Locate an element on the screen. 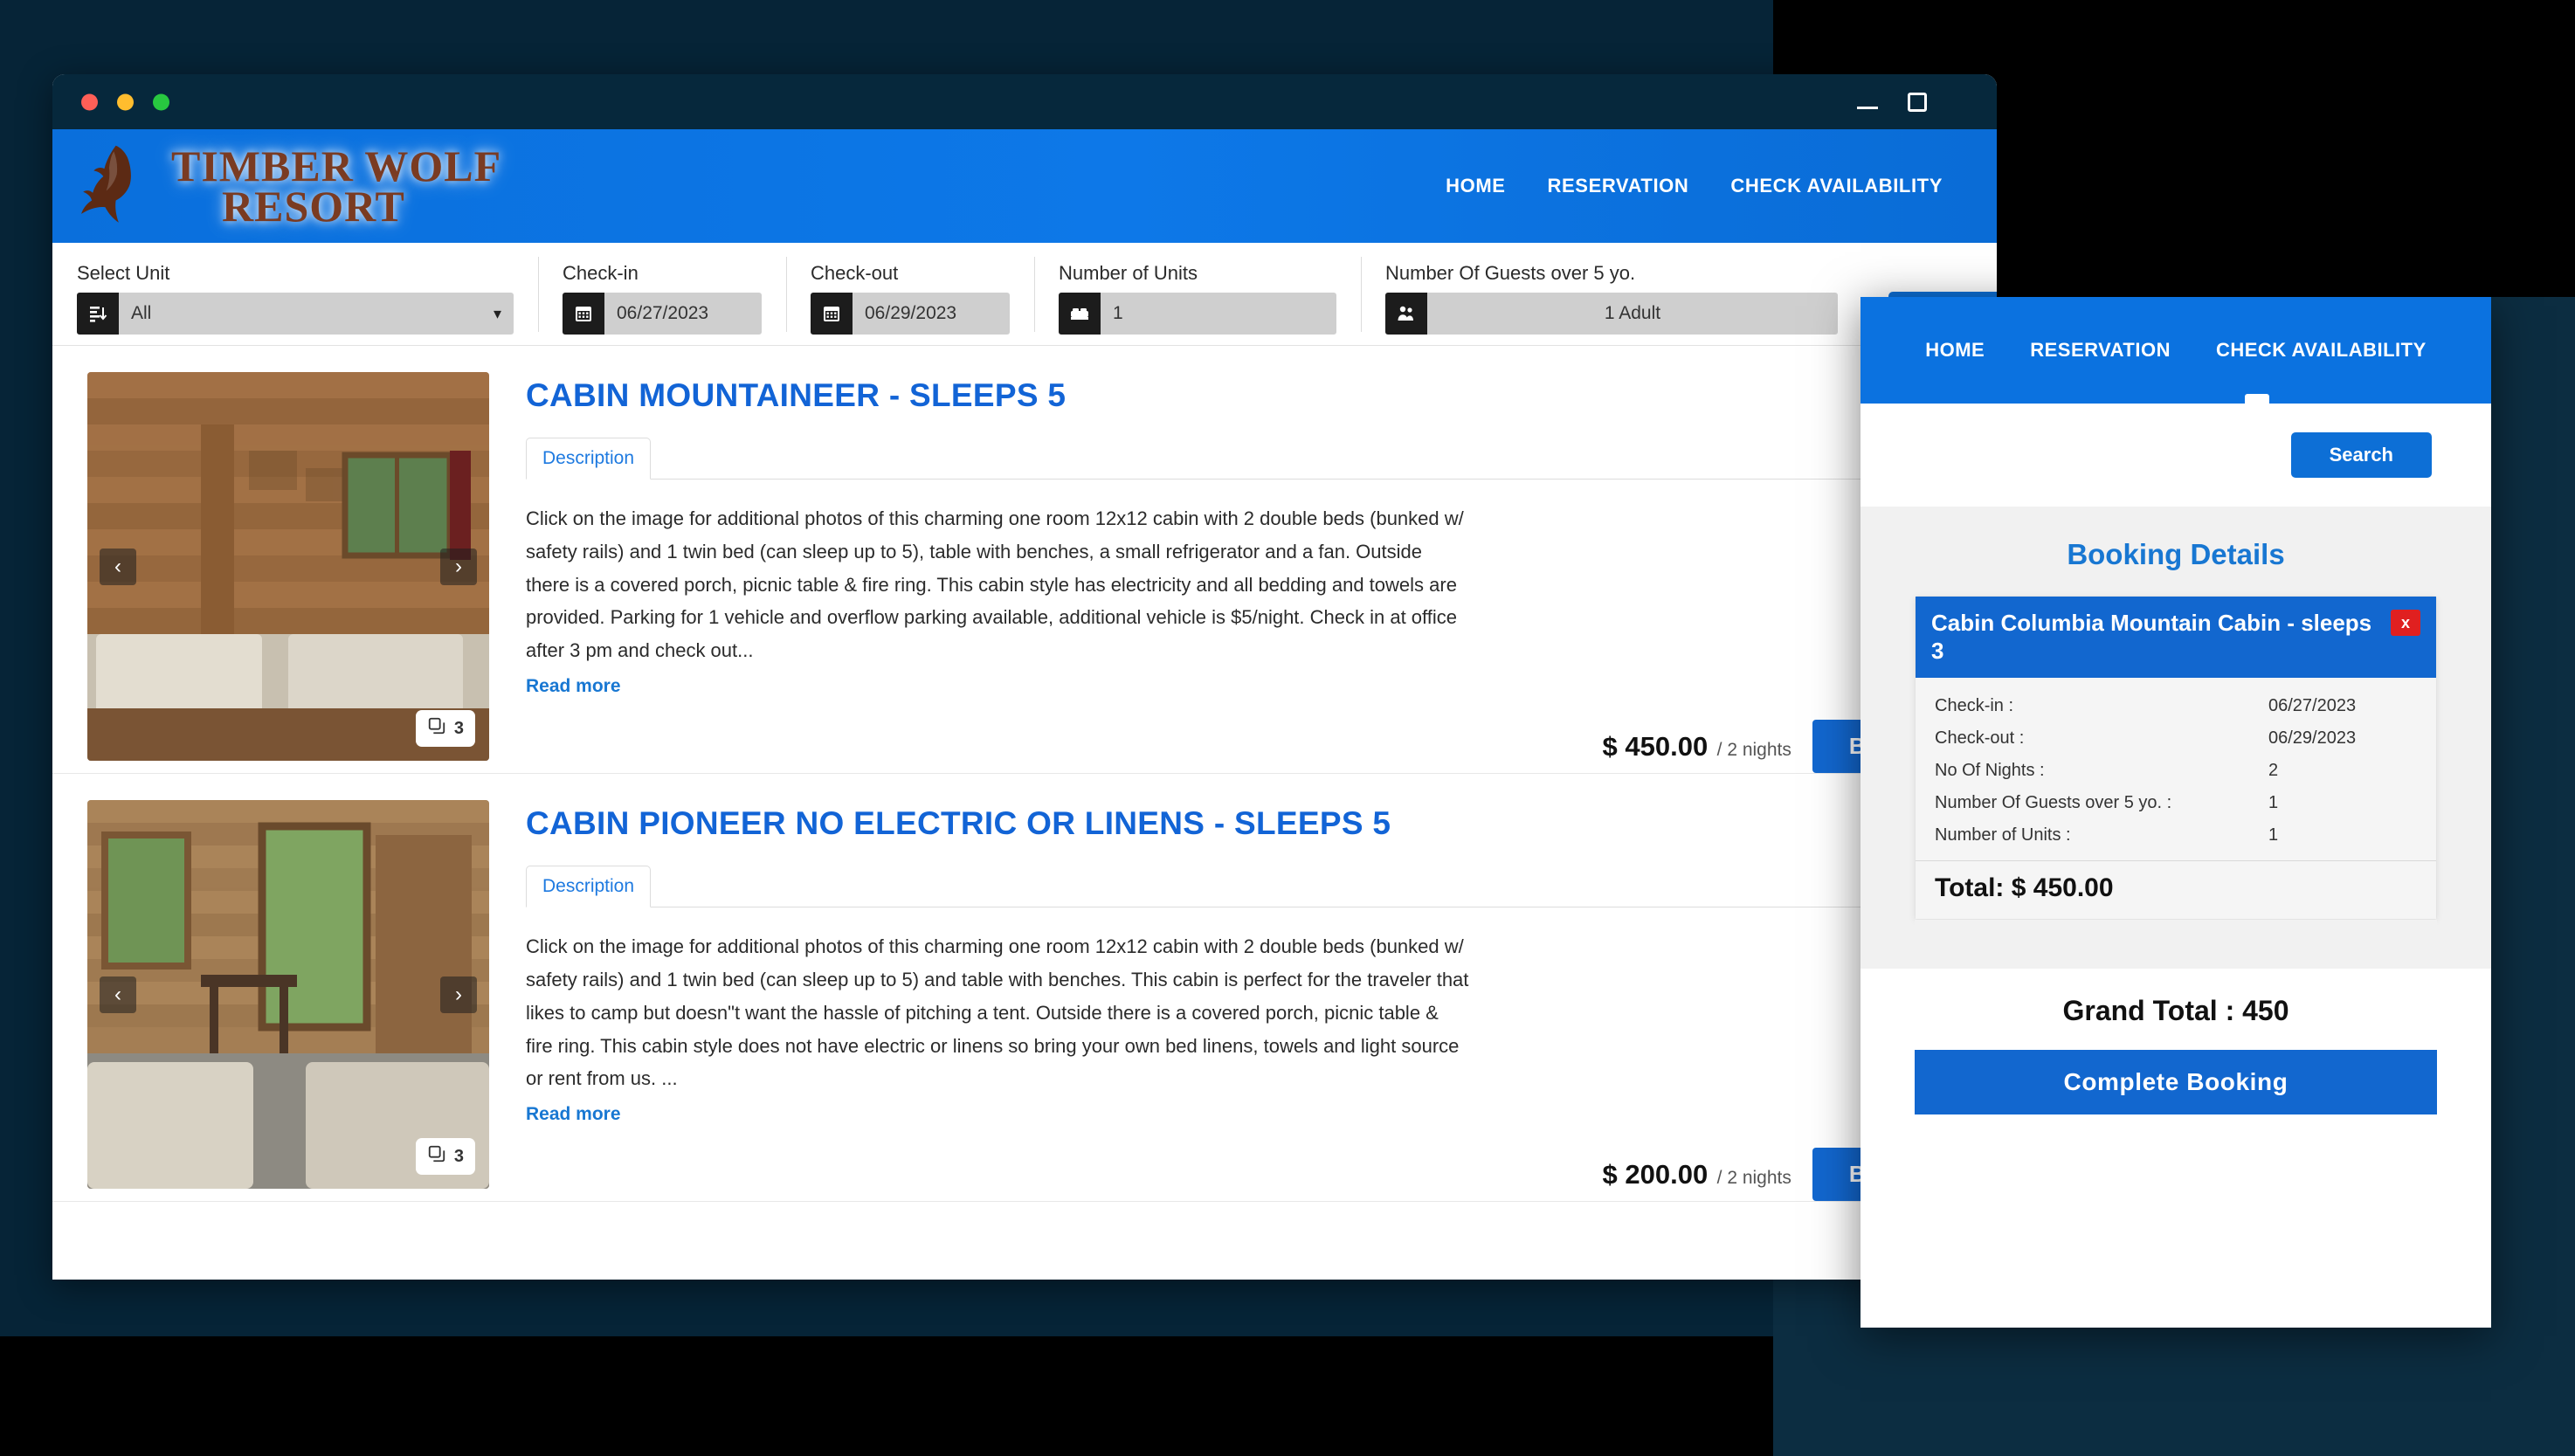  minimize-icon is located at coordinates (1867, 108).